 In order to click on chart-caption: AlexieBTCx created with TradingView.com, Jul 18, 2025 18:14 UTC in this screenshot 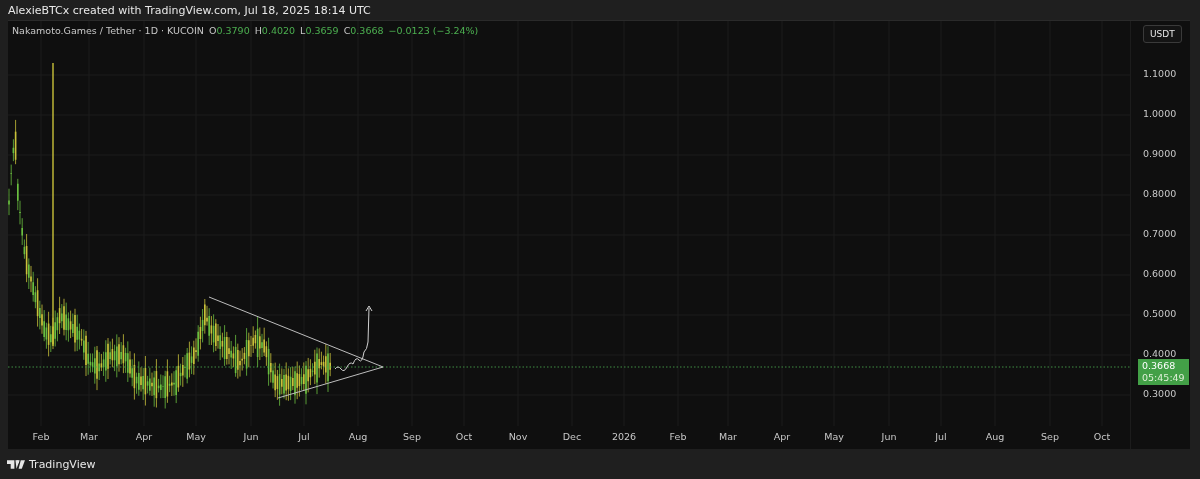, I will do `click(189, 10)`.